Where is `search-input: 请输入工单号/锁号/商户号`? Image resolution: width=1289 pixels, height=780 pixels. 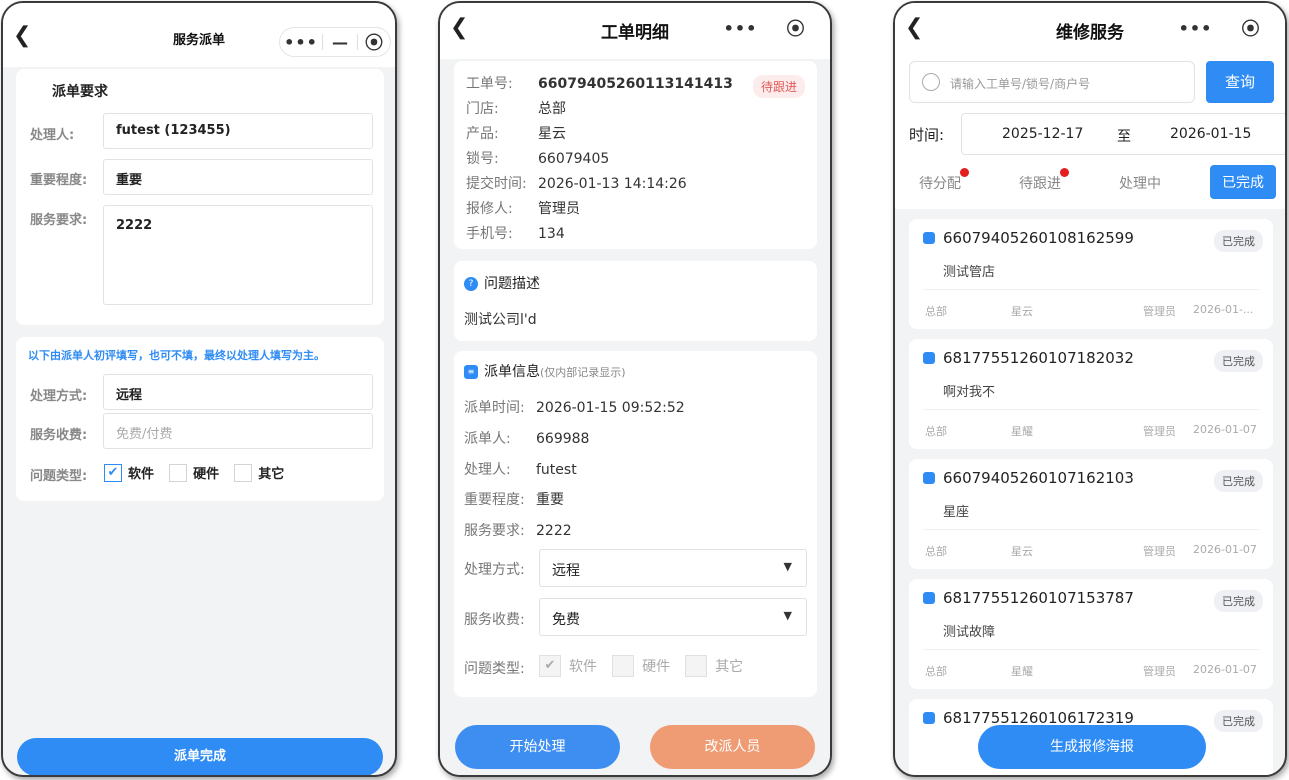
search-input: 请输入工单号/锁号/商户号 is located at coordinates (1052, 82).